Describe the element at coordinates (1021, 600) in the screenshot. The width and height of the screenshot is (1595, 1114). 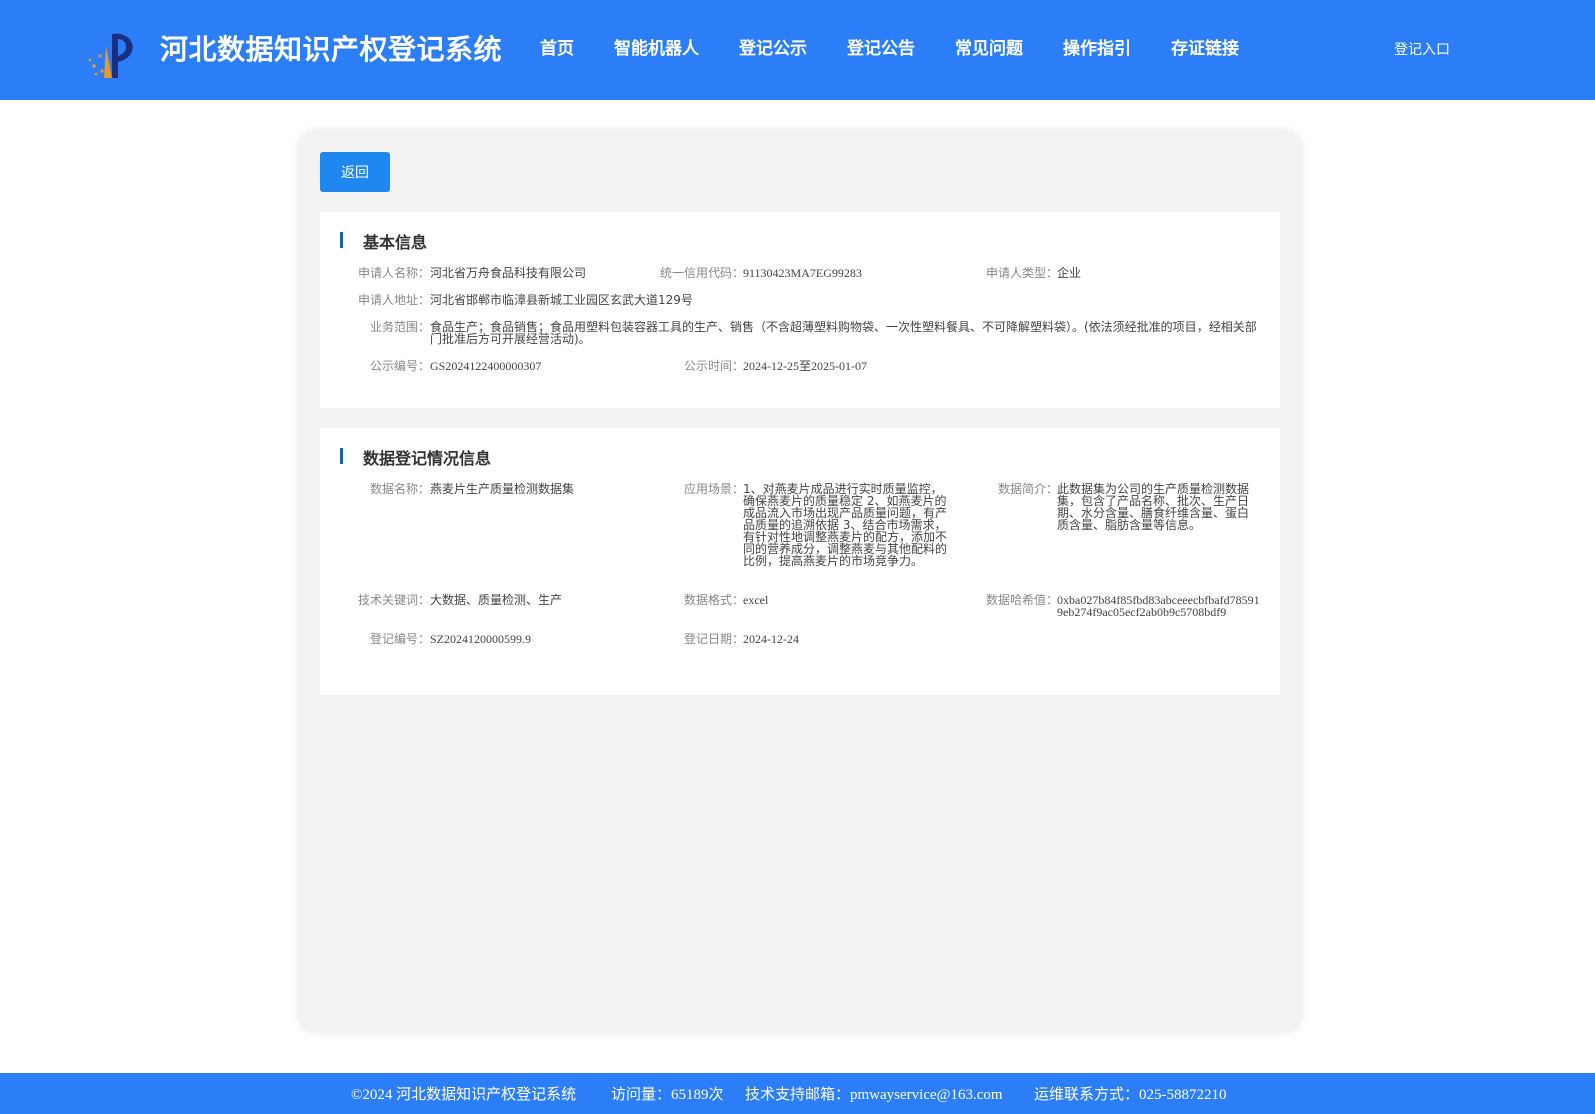
I see `hash-label: 数据哈希值：` at that location.